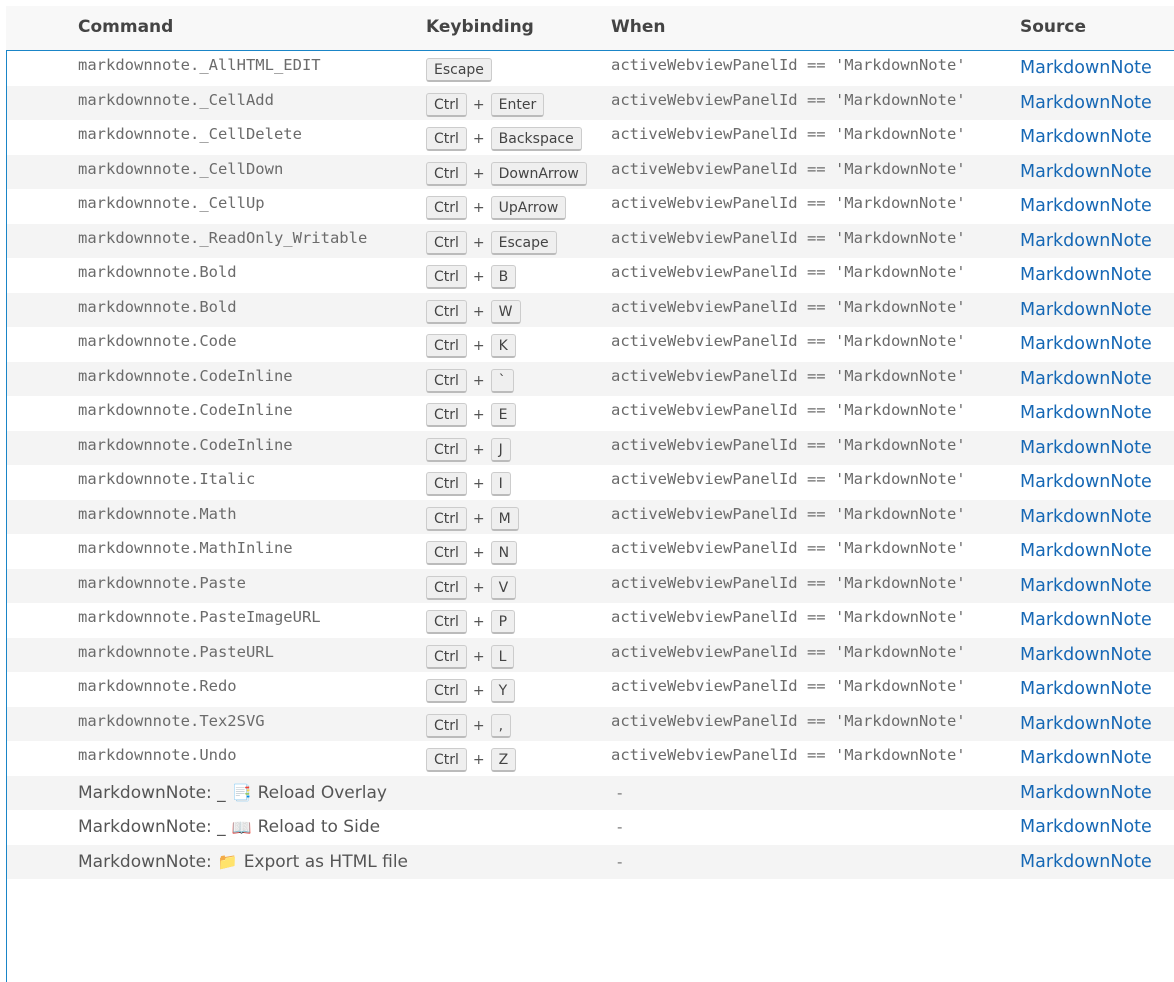 This screenshot has width=1174, height=982. I want to click on keybinding-cell: Ctrl + `, so click(470, 379).